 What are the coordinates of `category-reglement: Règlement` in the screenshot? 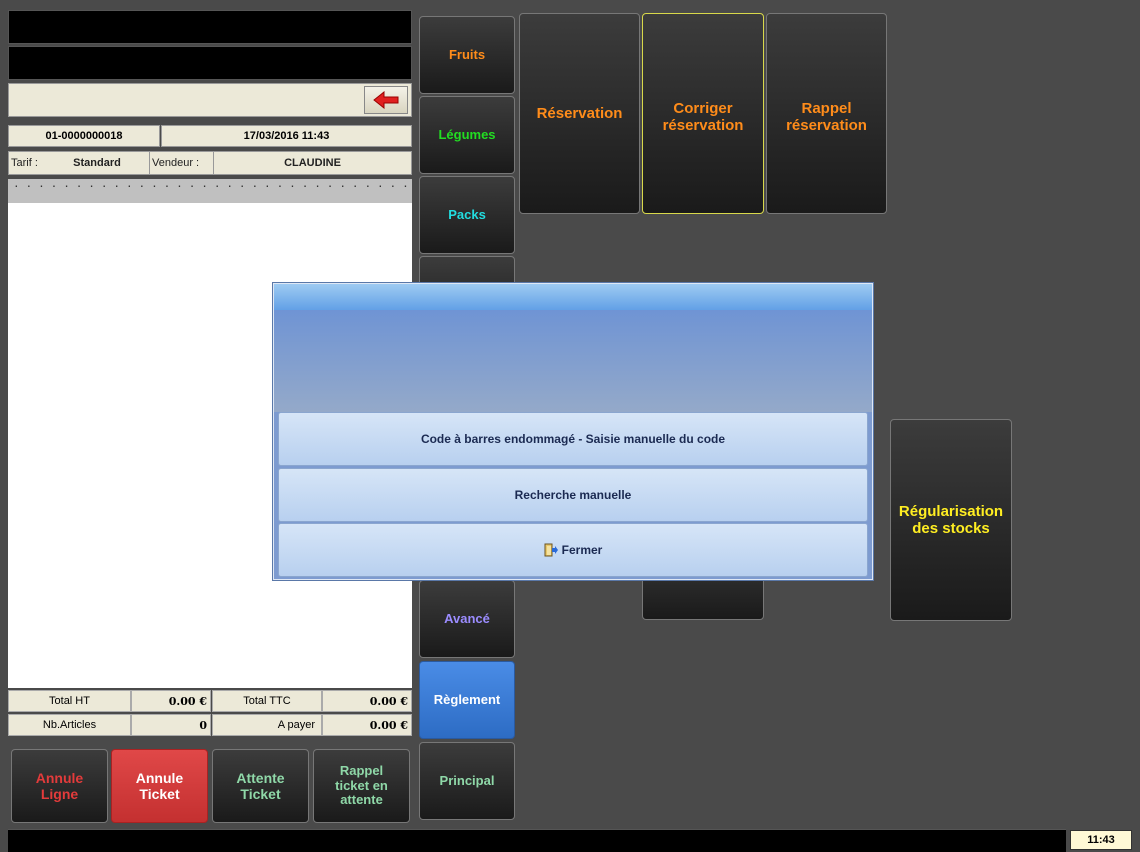 It's located at (467, 700).